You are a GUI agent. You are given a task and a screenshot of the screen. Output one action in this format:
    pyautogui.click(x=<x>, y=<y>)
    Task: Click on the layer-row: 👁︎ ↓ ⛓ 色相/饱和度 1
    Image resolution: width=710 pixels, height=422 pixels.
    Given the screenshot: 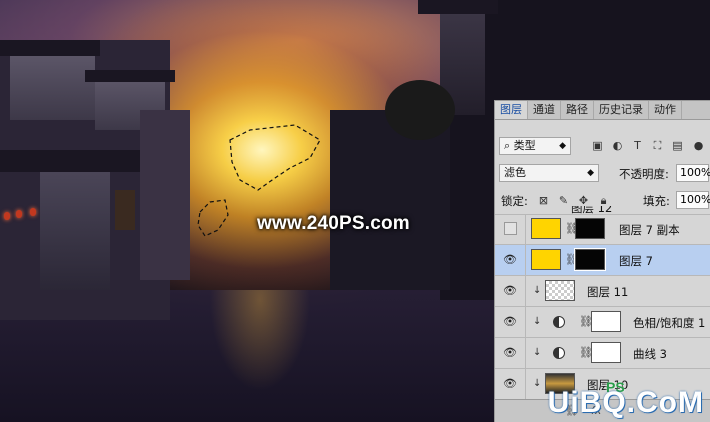 What is the action you would take?
    pyautogui.click(x=602, y=322)
    